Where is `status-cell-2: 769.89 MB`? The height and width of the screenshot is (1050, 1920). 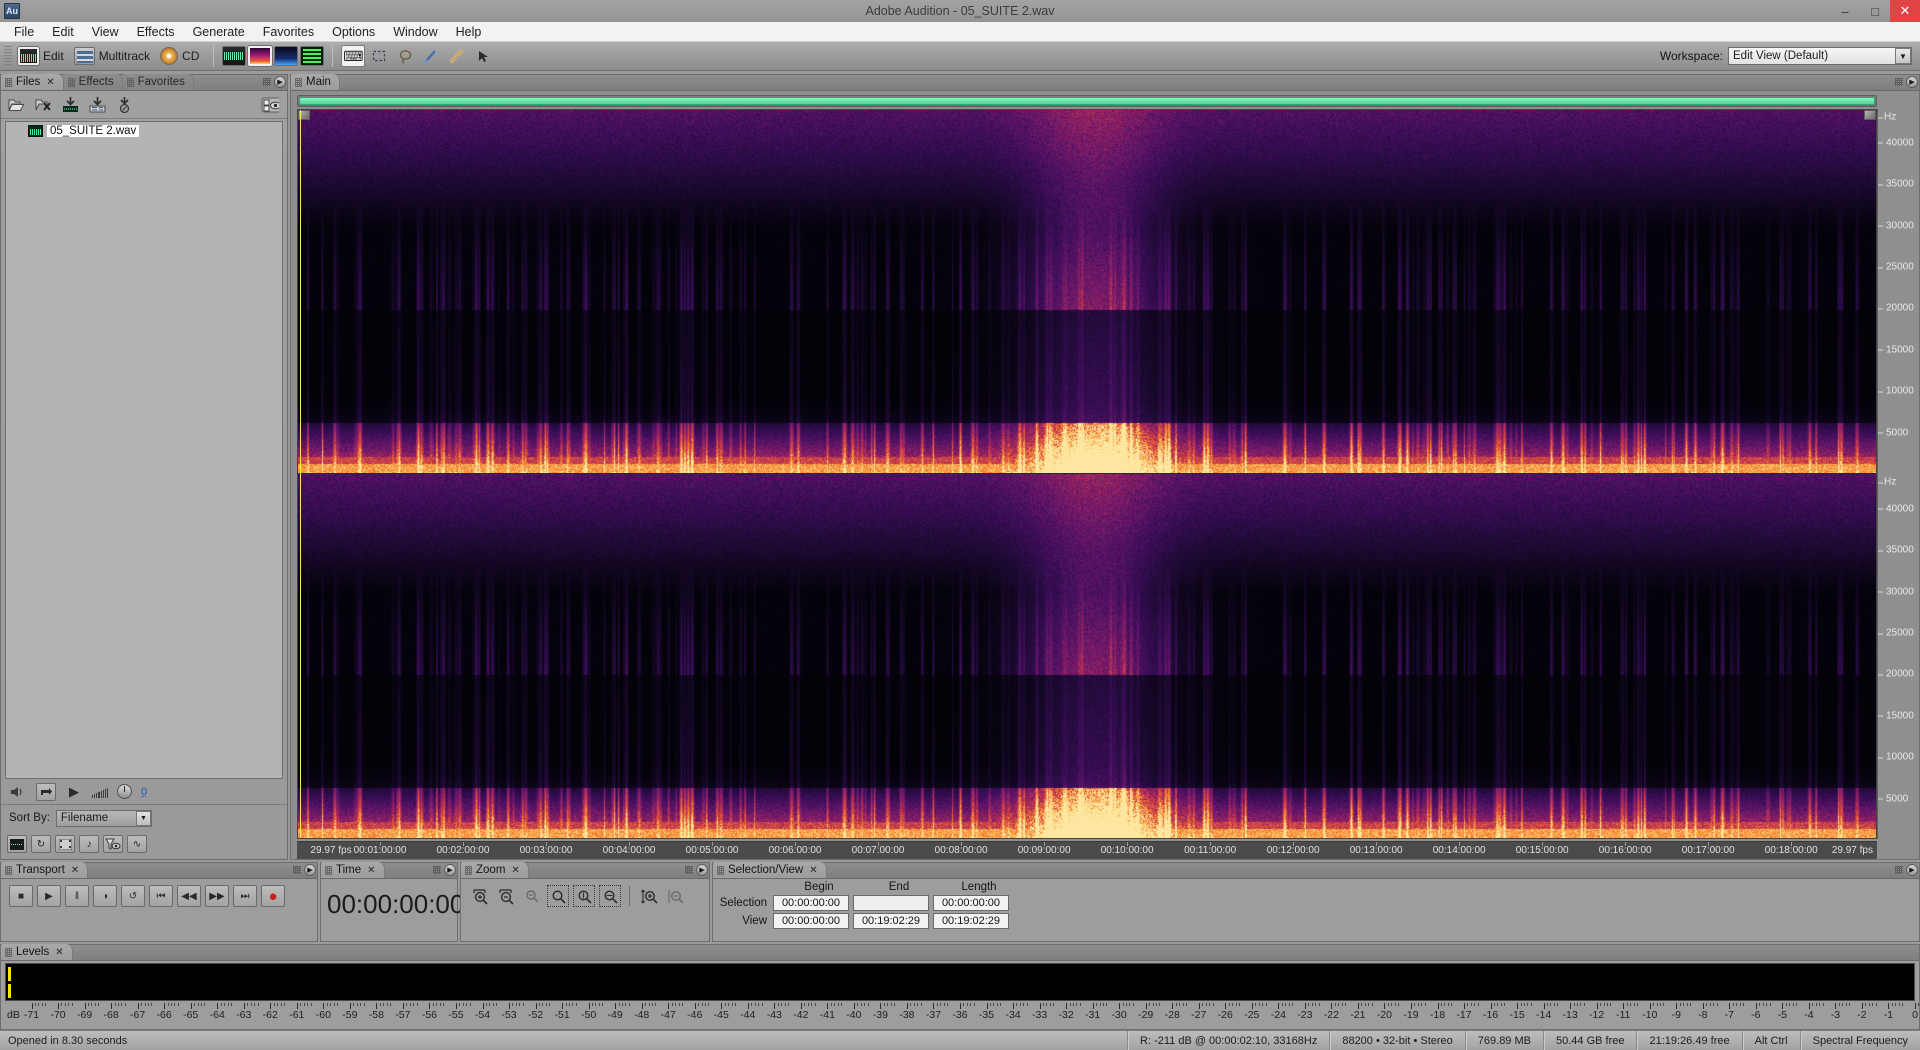
status-cell-2: 769.89 MB is located at coordinates (1503, 1040).